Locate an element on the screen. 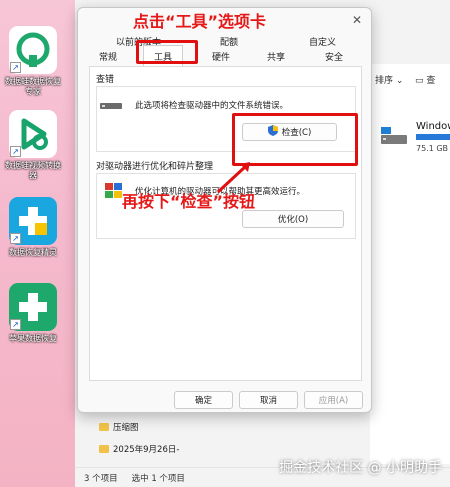 The height and width of the screenshot is (487, 450). close-icon: ✕ is located at coordinates (357, 20).